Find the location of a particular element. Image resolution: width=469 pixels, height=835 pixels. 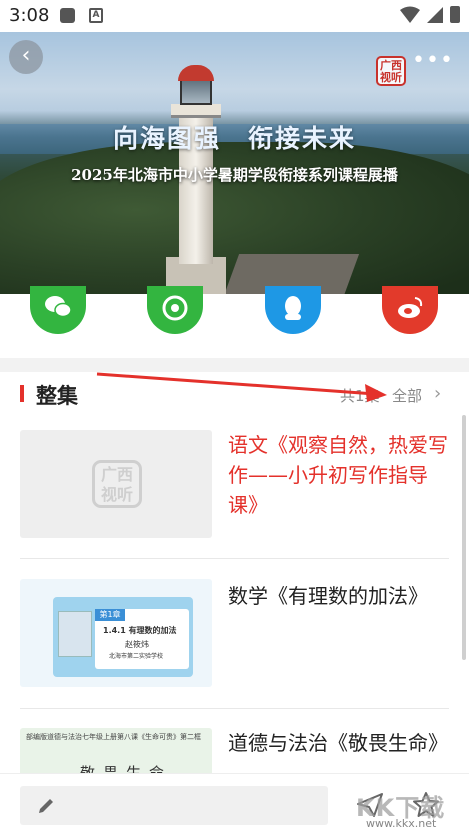

notification-icon is located at coordinates (67, 15).